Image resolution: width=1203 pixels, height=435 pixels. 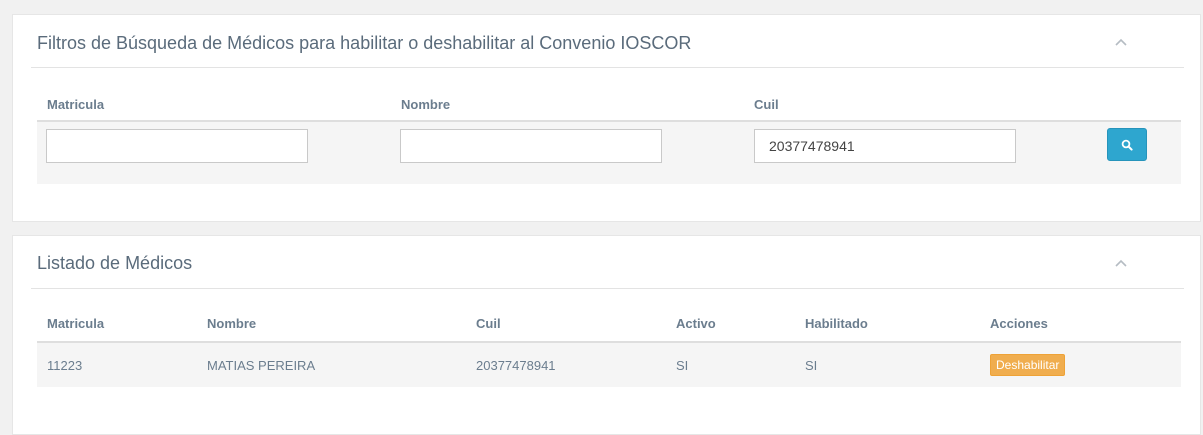 I want to click on cuil-label: Cuil, so click(x=766, y=104).